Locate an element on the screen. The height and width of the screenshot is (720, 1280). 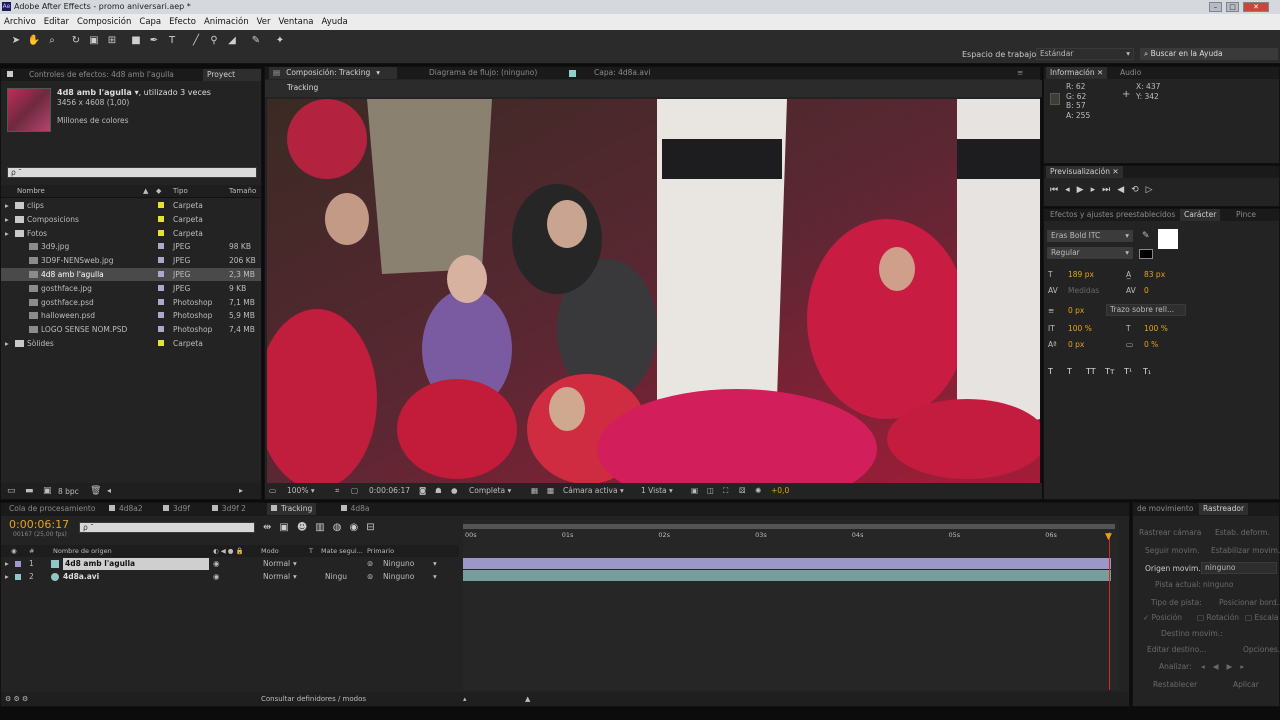
leading-value: 83 px is located at coordinates (1154, 274).